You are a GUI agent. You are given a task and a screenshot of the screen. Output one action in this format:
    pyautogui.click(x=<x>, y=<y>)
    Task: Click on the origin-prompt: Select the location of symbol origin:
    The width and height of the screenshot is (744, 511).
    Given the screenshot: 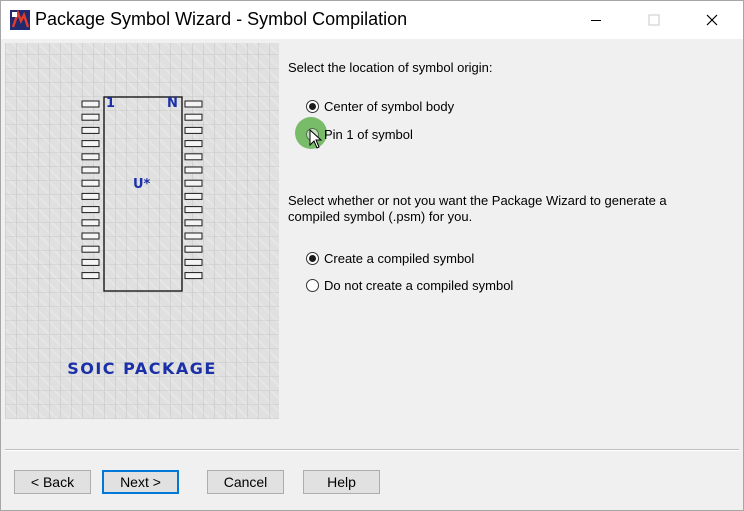 What is the action you would take?
    pyautogui.click(x=390, y=67)
    